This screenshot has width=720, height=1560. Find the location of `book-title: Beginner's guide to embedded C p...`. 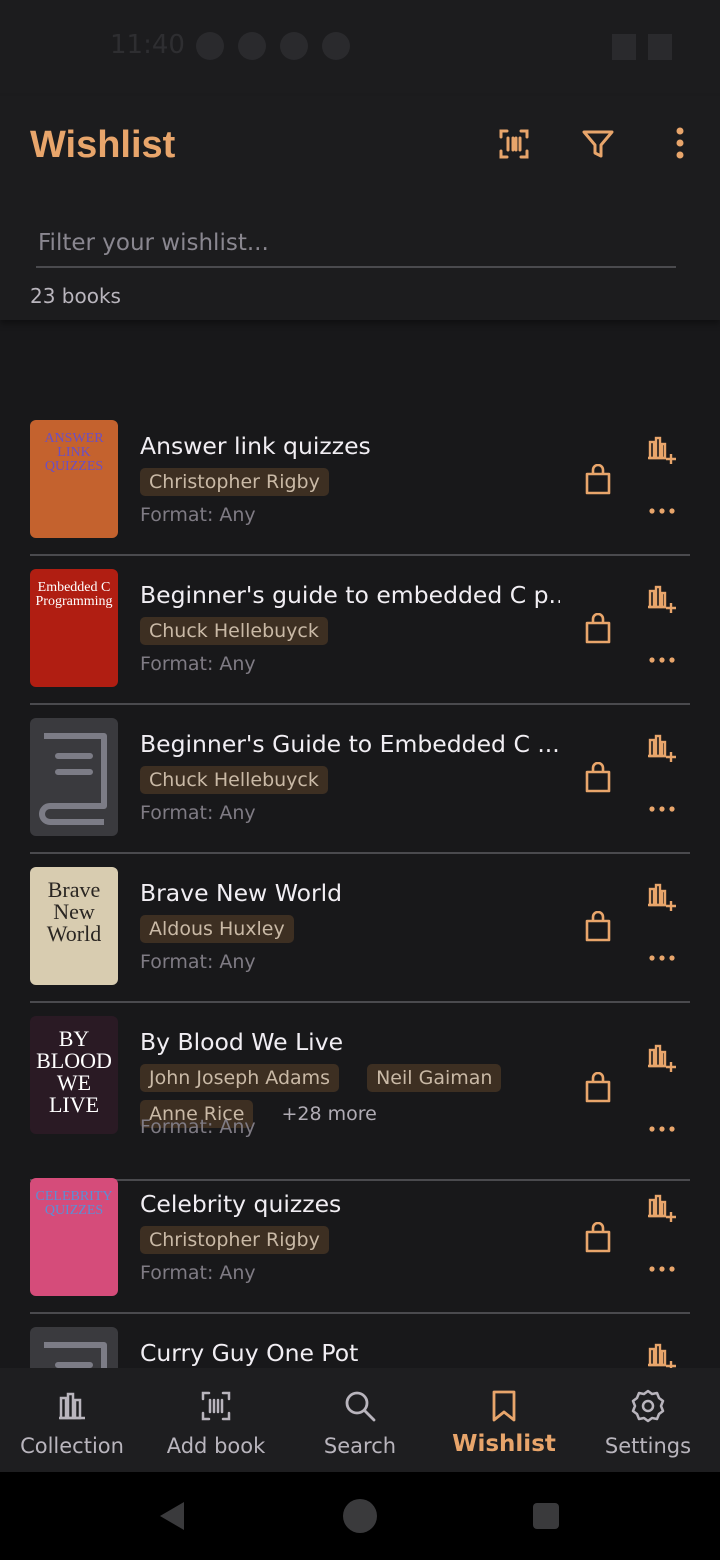

book-title: Beginner's guide to embedded C p... is located at coordinates (350, 595).